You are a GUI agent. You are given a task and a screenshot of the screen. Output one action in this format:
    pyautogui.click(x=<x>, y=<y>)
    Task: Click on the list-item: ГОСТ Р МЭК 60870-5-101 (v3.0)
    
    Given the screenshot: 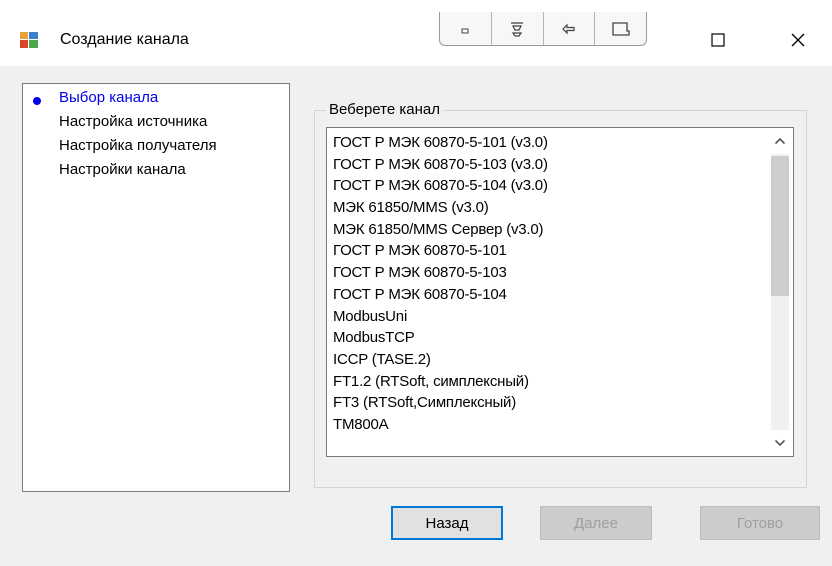 What is the action you would take?
    pyautogui.click(x=548, y=143)
    